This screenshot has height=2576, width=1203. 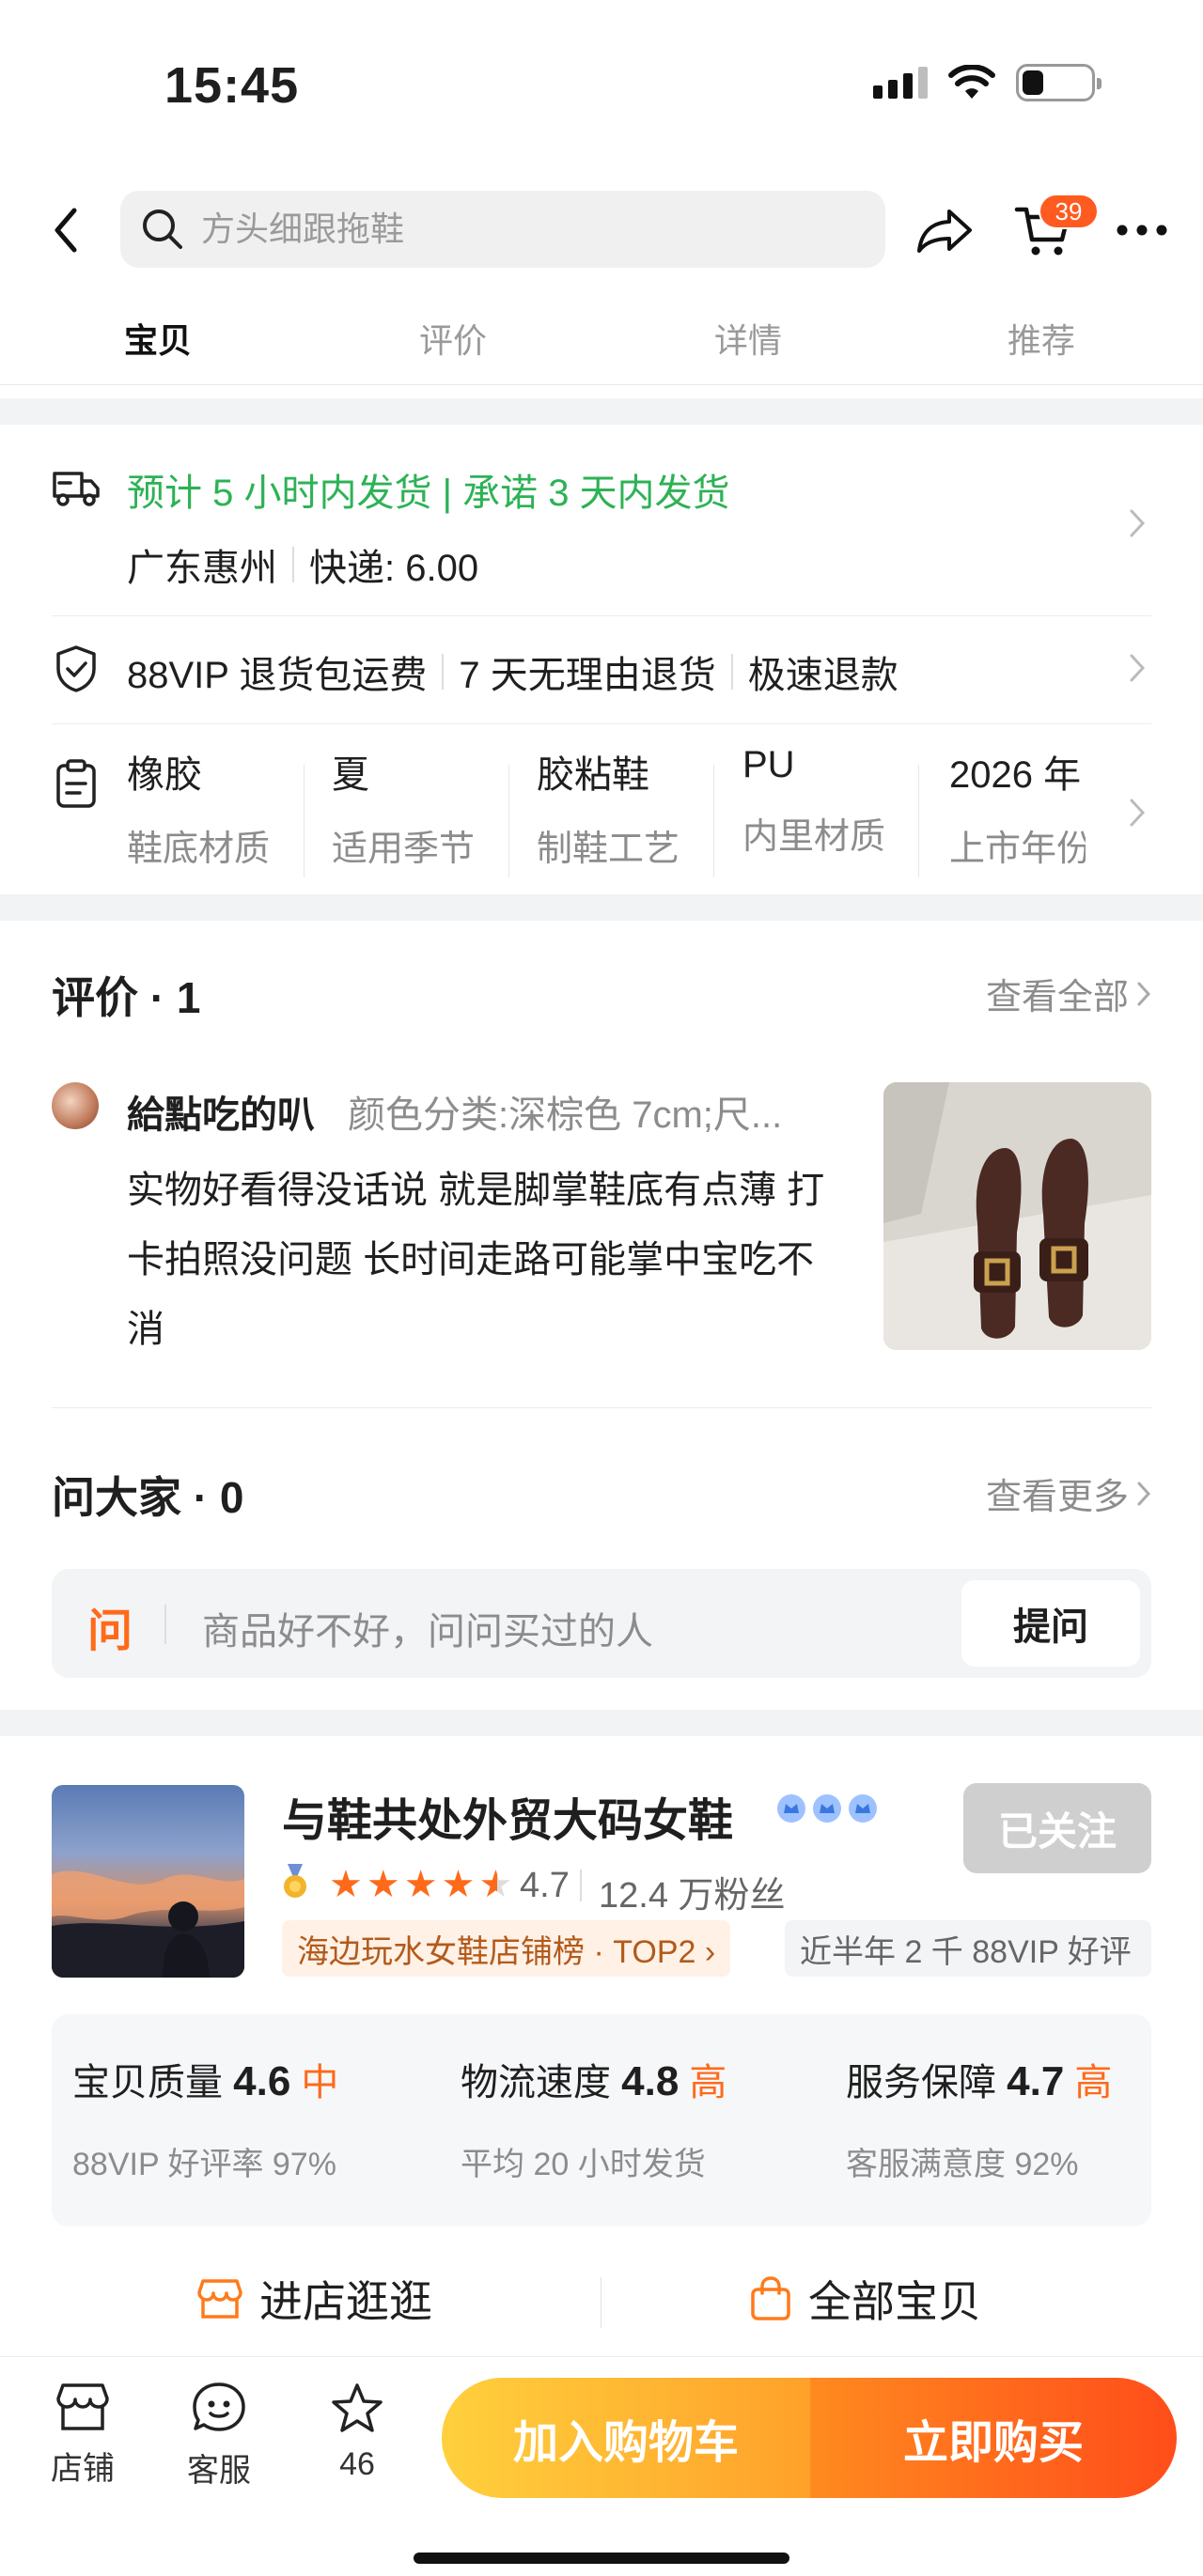 I want to click on score-sub: 客服满意度 92%, so click(x=962, y=2164).